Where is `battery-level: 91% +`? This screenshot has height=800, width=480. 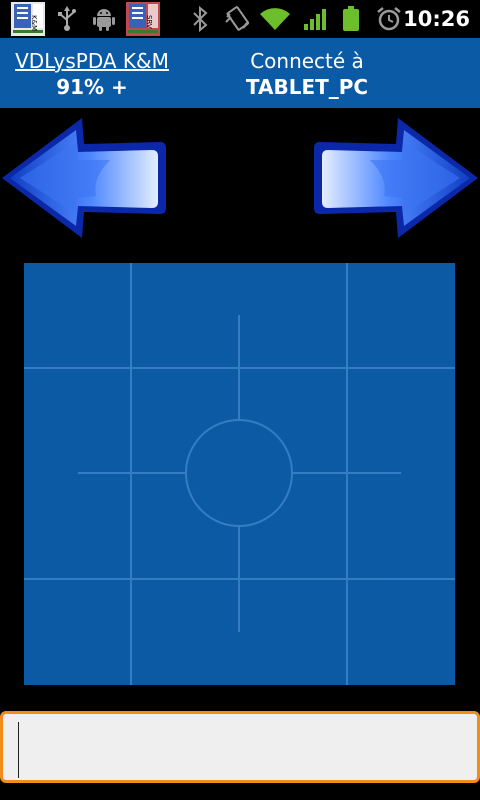
battery-level: 91% + is located at coordinates (92, 87).